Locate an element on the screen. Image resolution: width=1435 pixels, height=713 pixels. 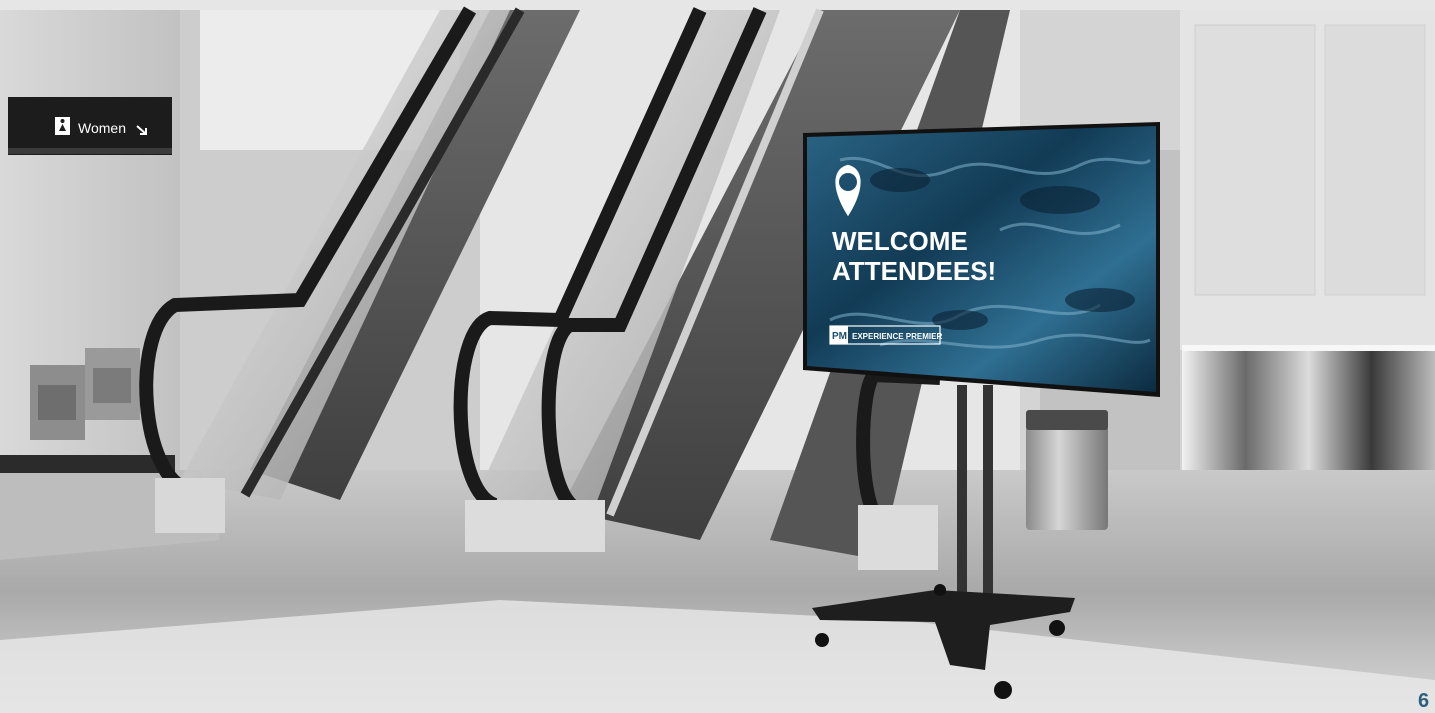
logo-text: EXPERIENCE PREMIER is located at coordinates (897, 336).